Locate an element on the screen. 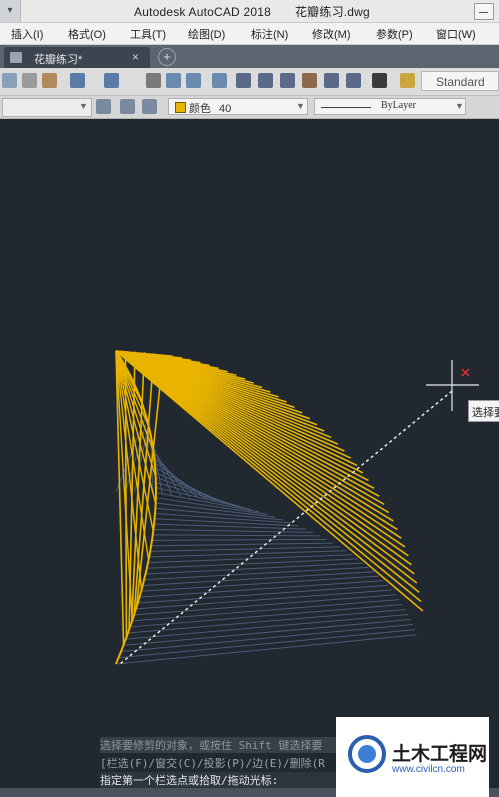  text-style-icon is located at coordinates (407, 80).